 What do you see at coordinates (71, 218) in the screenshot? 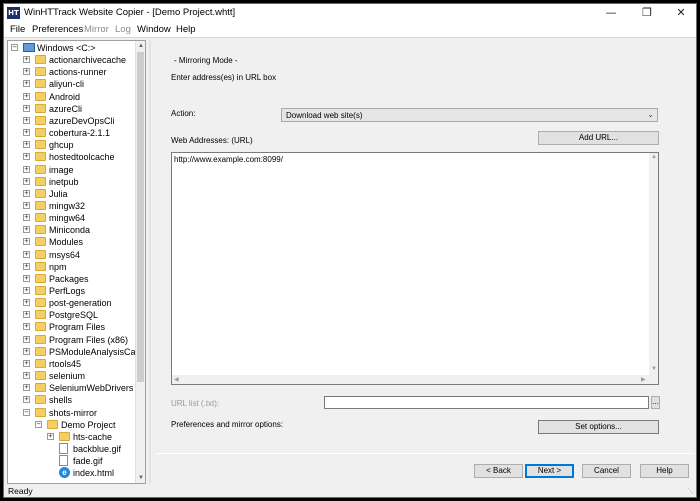
I see `tree-item: + mingw64` at bounding box center [71, 218].